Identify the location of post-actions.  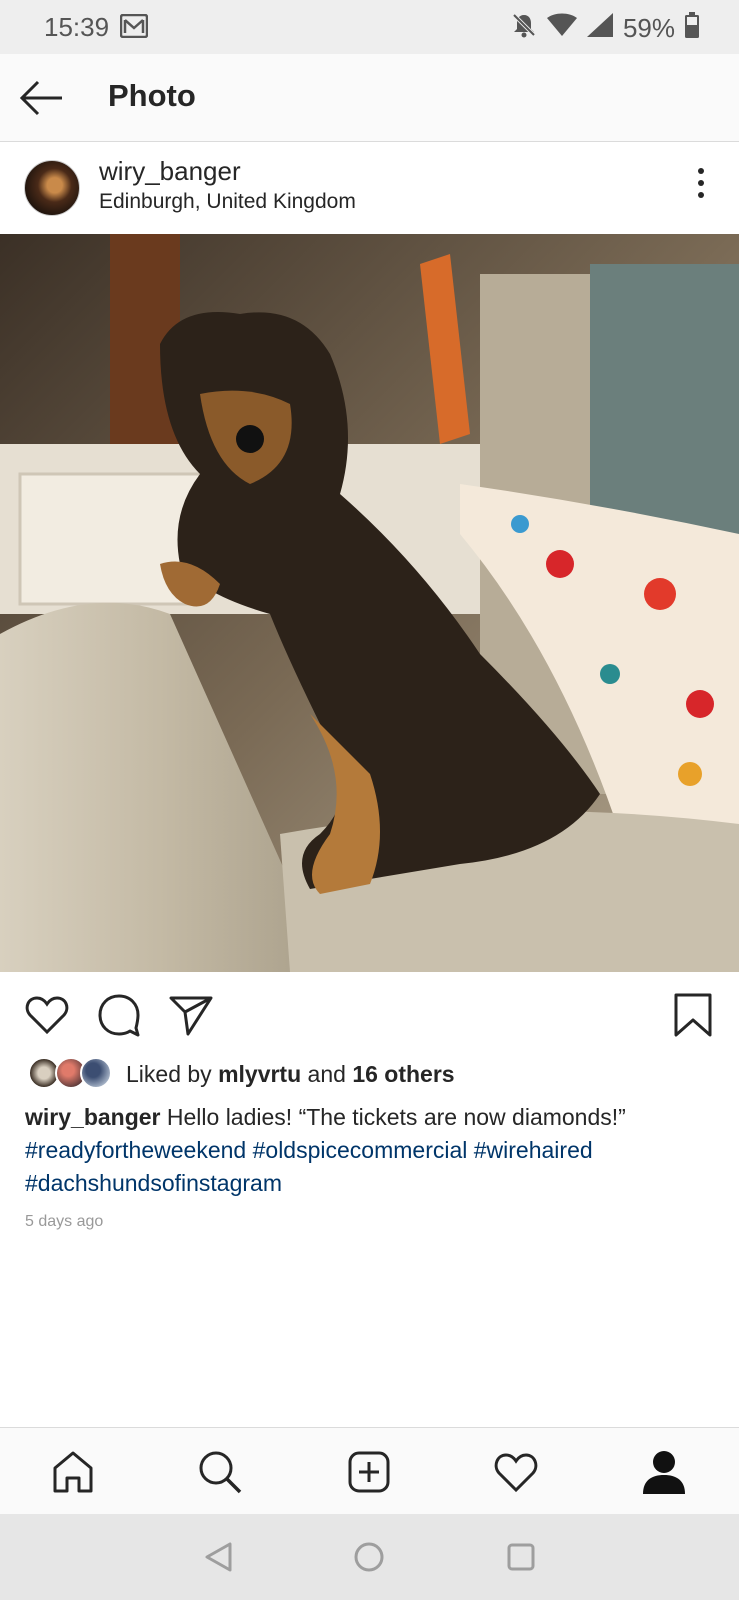
(369, 1012).